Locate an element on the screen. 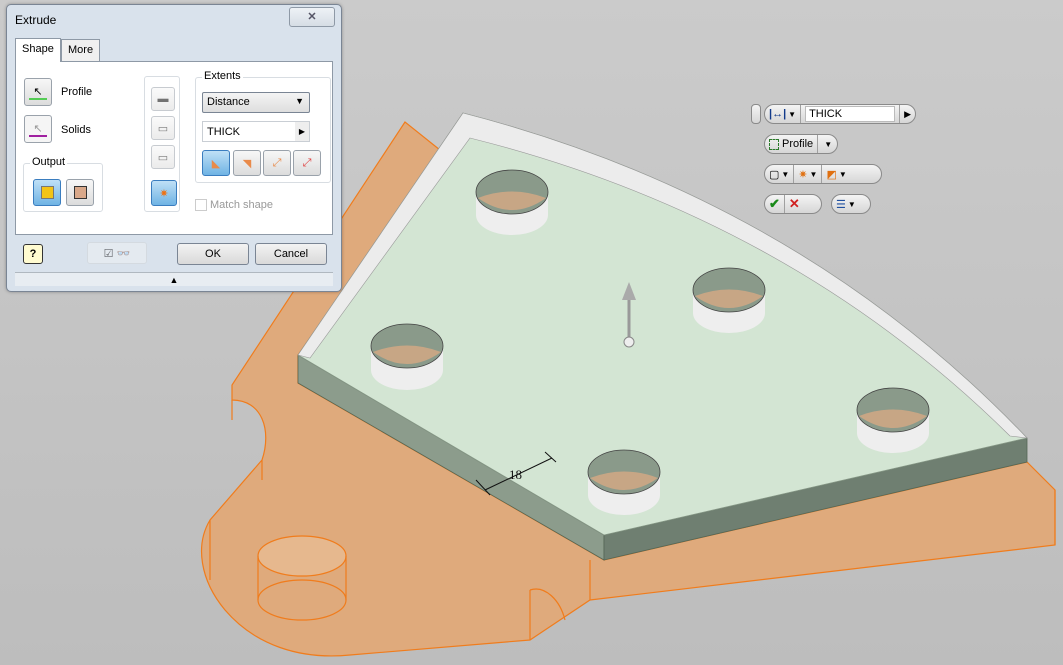  triangle-up-icon: ▲ is located at coordinates (174, 280).